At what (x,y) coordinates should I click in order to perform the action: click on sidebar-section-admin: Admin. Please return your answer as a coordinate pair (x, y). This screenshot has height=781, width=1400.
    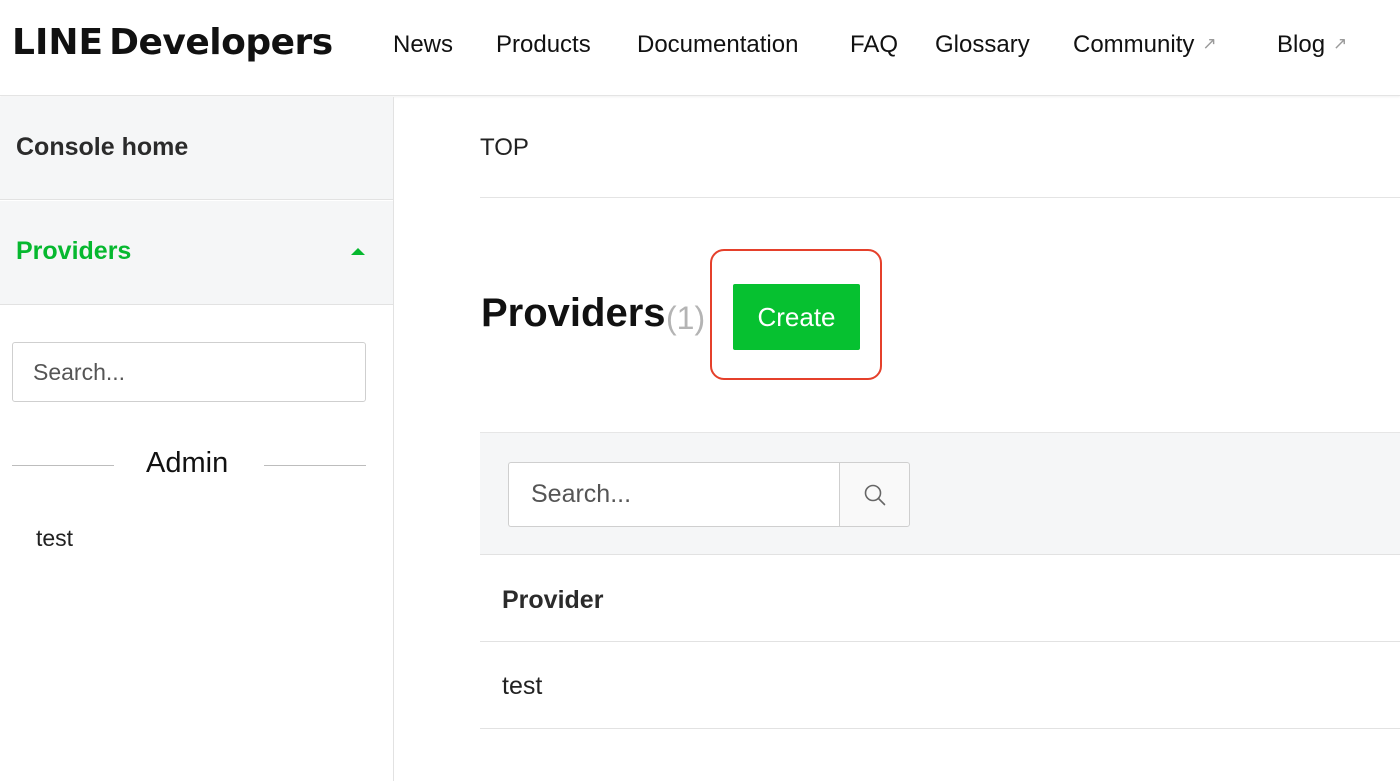
    Looking at the image, I should click on (187, 463).